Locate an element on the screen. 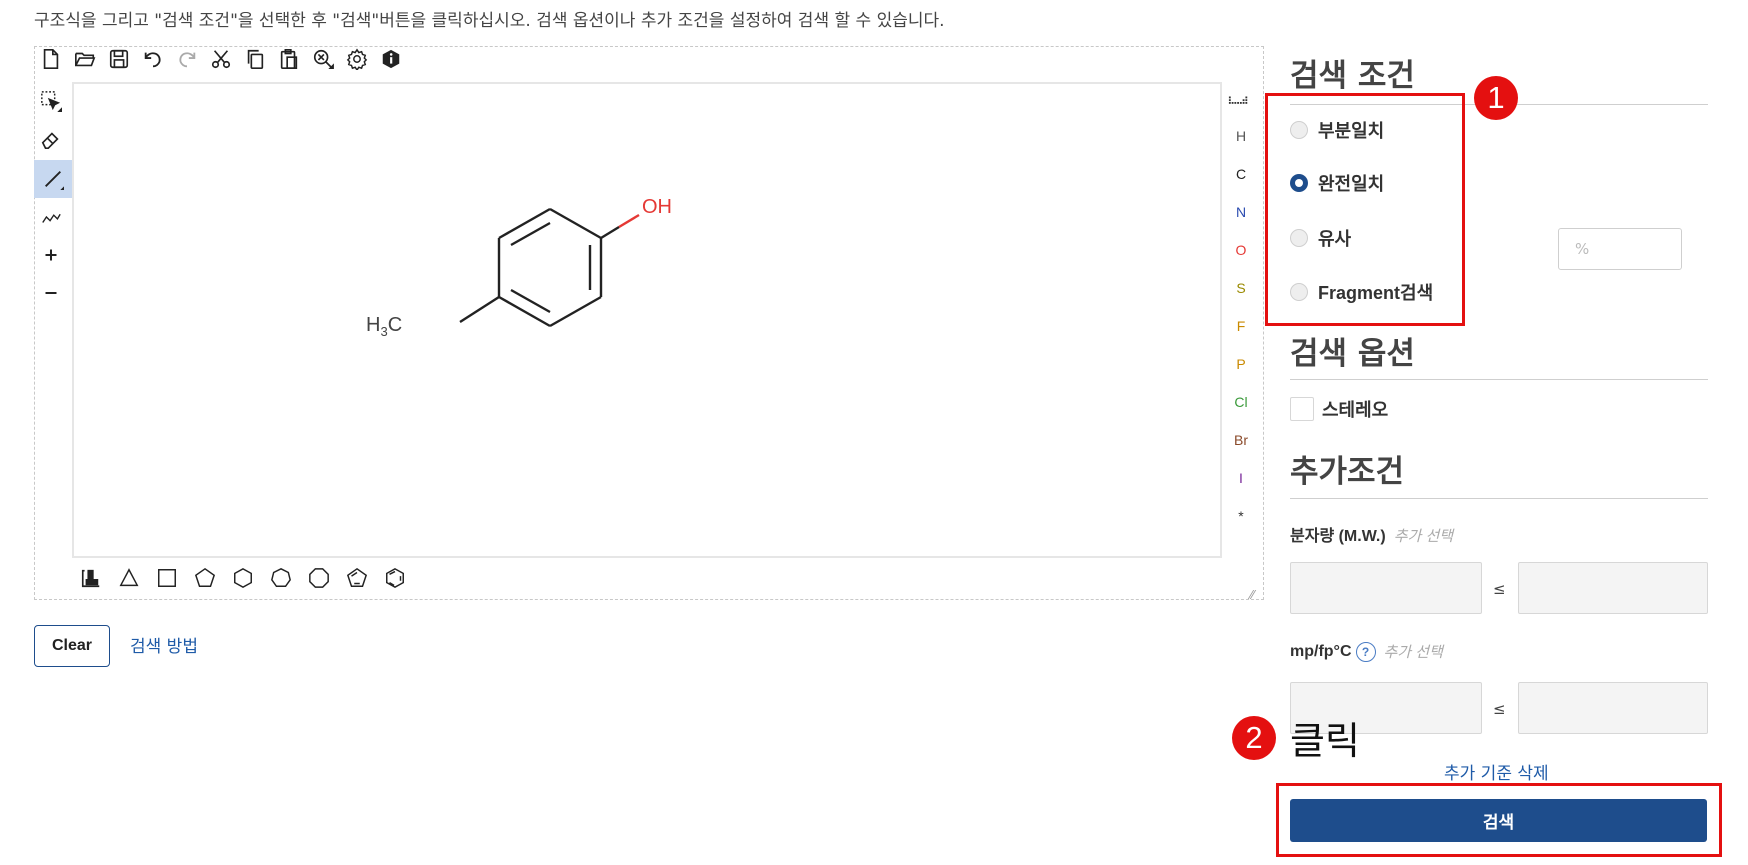  template-icon is located at coordinates (91, 578).